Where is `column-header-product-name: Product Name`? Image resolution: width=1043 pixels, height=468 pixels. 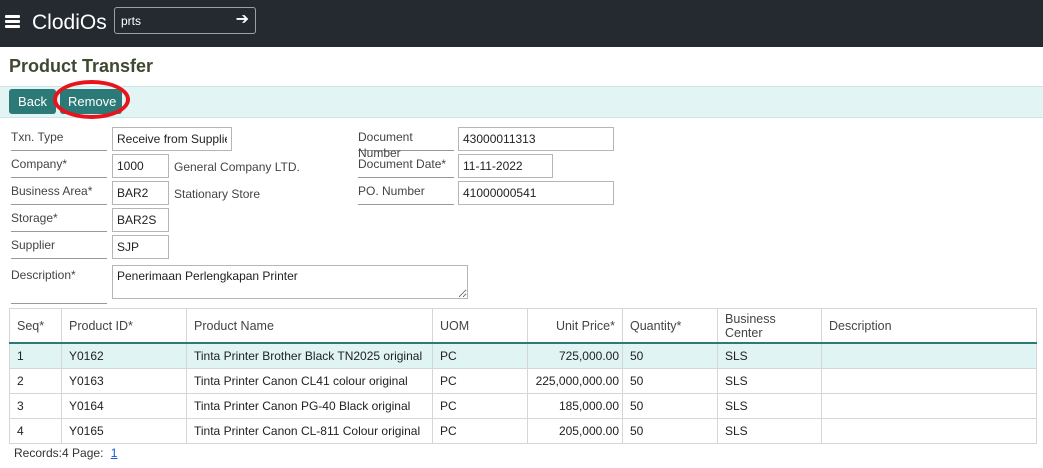 column-header-product-name: Product Name is located at coordinates (309, 326).